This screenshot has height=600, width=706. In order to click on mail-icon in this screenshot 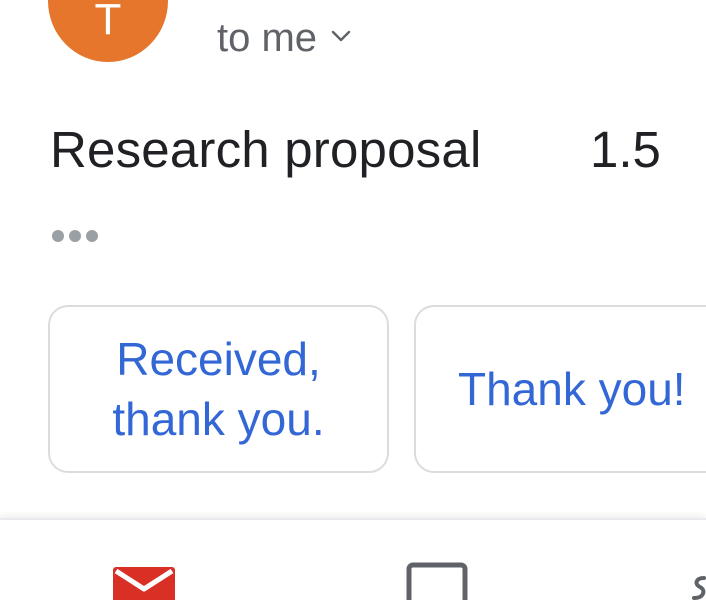, I will do `click(144, 583)`.